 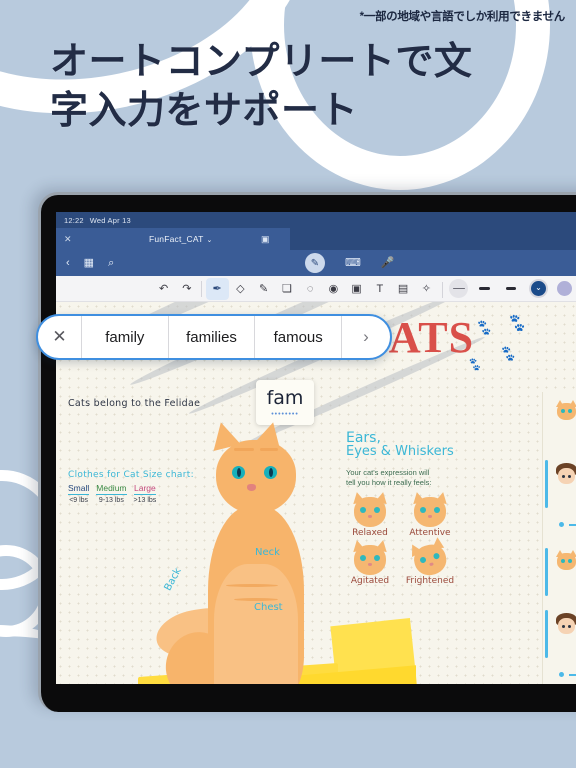 What do you see at coordinates (176, 239) in the screenshot?
I see `document-title-text: FunFact_CAT` at bounding box center [176, 239].